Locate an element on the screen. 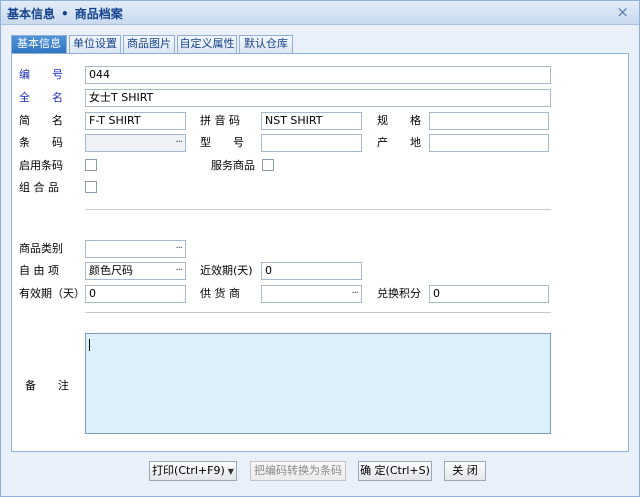 Image resolution: width=640 pixels, height=497 pixels. breadcrumb-root: 基本信息 is located at coordinates (31, 14).